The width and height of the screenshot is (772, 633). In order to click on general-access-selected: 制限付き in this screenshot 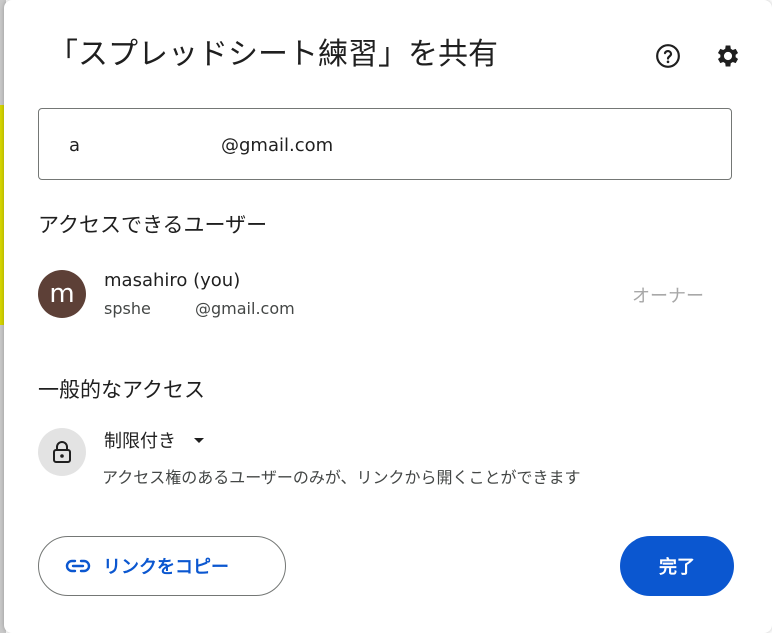, I will do `click(140, 441)`.